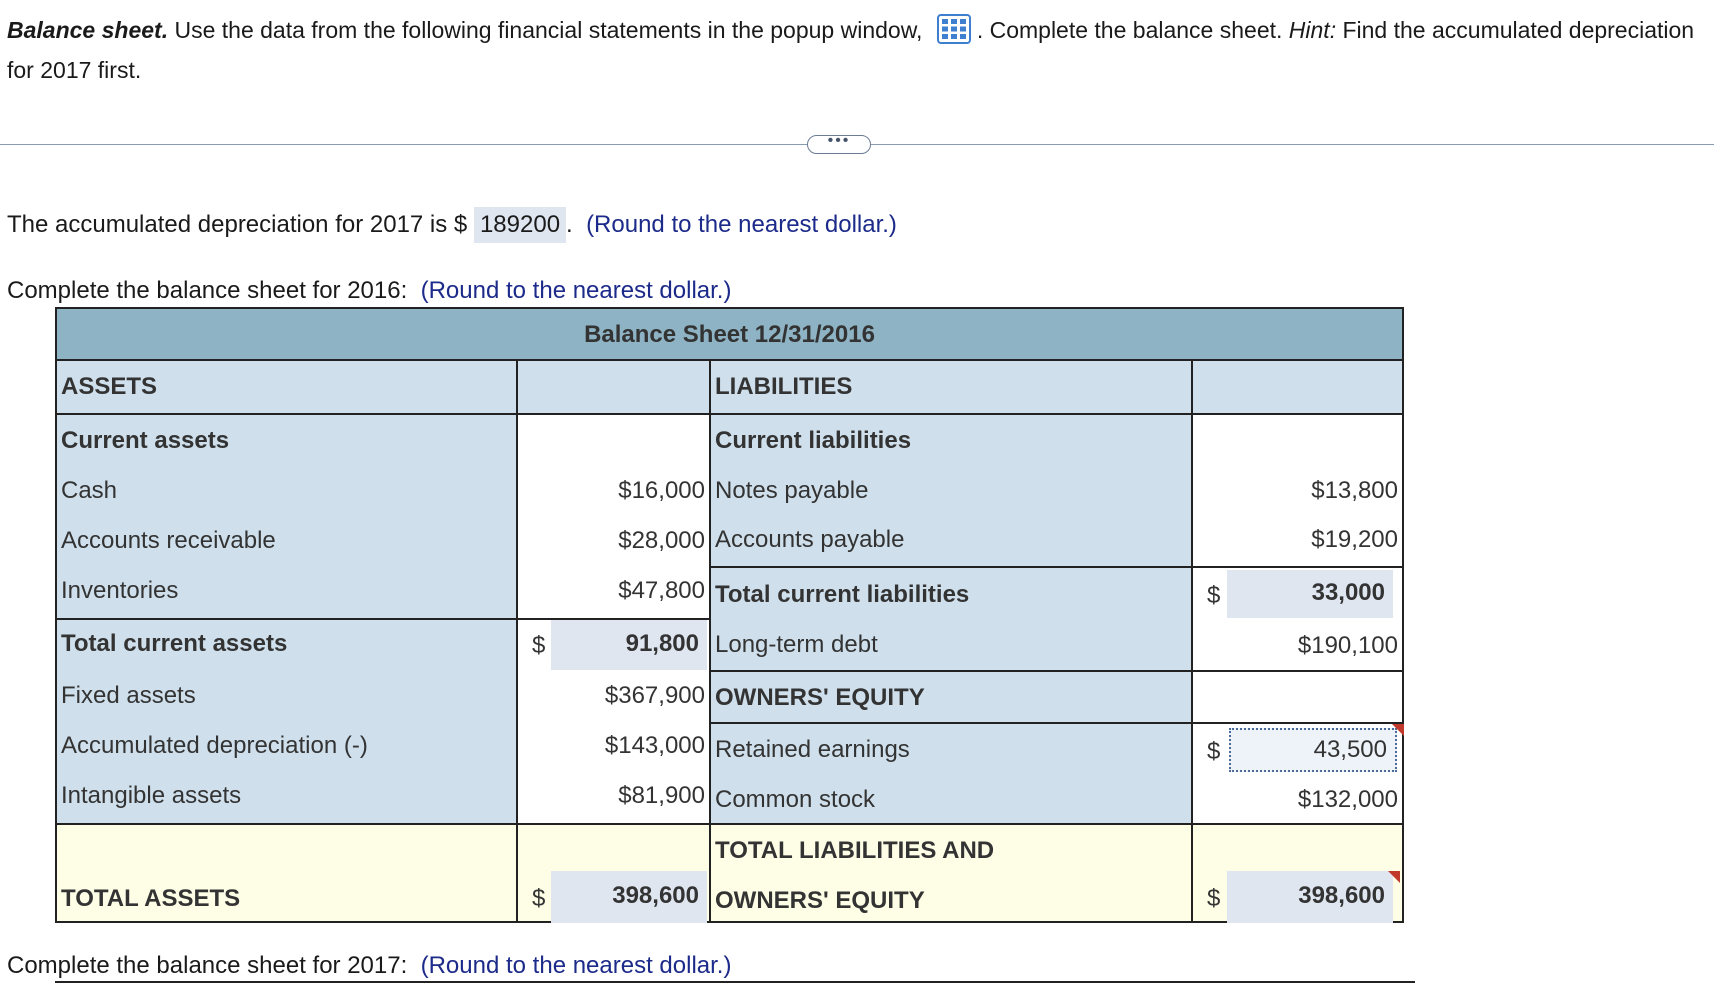  What do you see at coordinates (796, 644) in the screenshot?
I see `long-term-debt-label: Long-term debt` at bounding box center [796, 644].